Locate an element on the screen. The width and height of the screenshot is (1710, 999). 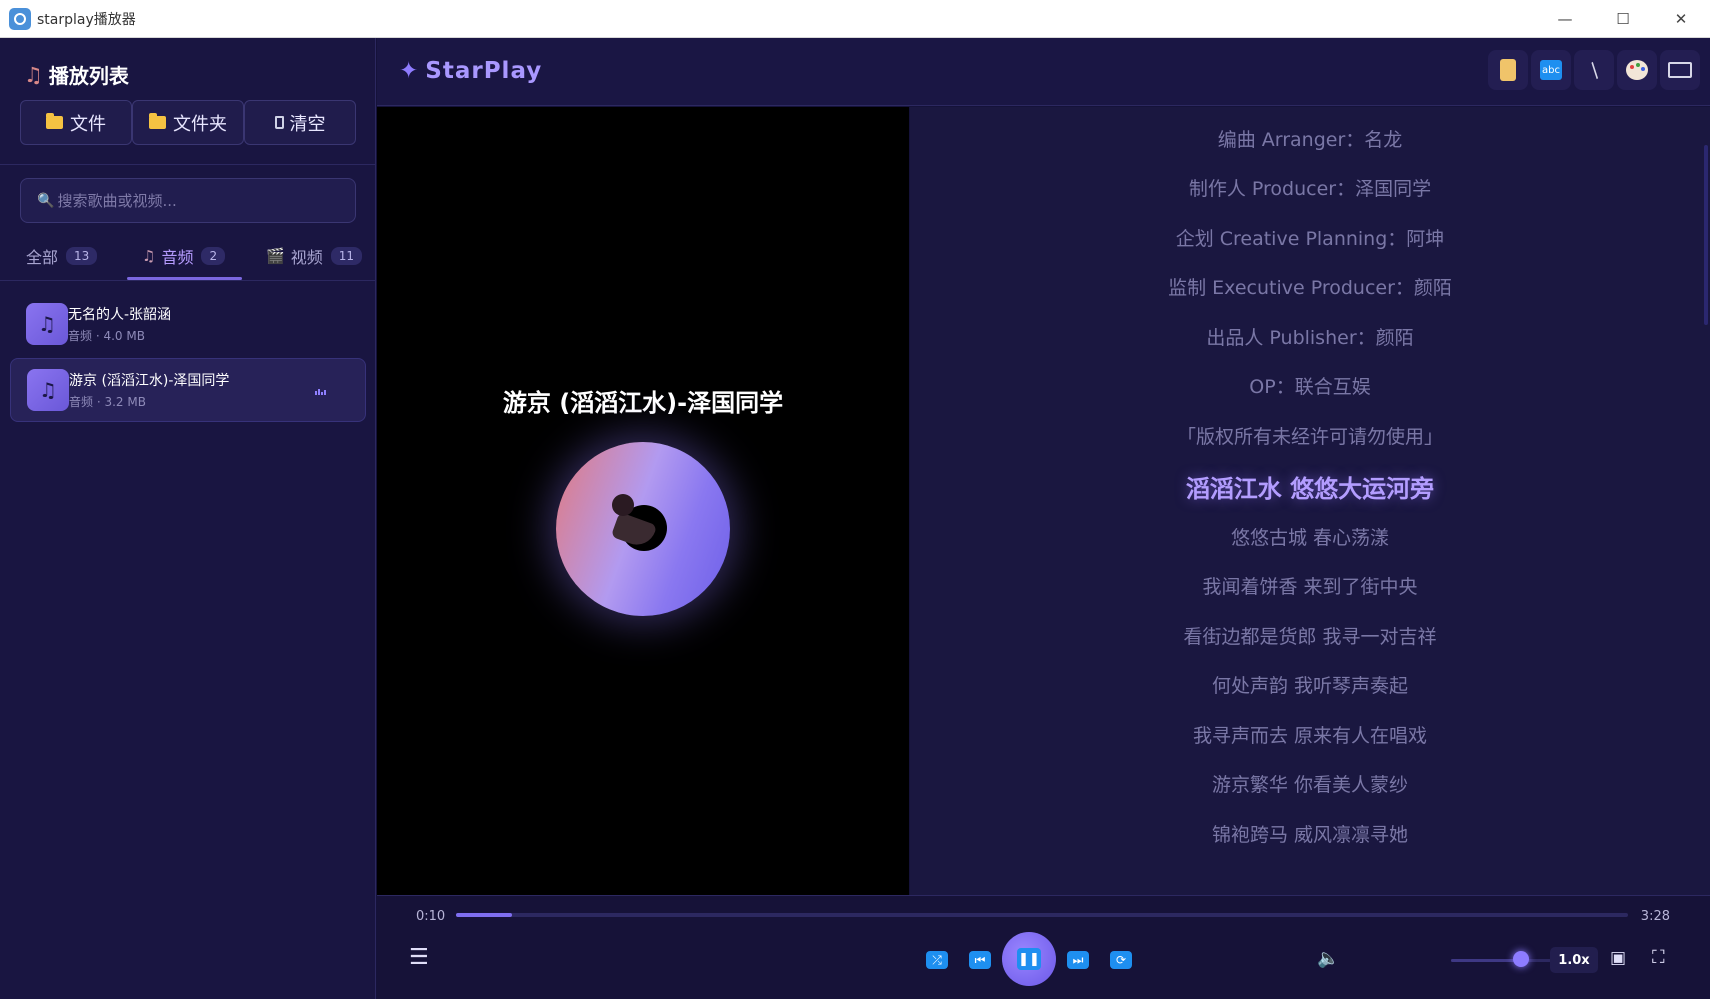
player-controls: 0:10 3:28 ☰ ⤮ ⏮ ❚❚ ⏭ ⟳ 🔈 1.0x ▣ ⛶ is located at coordinates (1043, 947).